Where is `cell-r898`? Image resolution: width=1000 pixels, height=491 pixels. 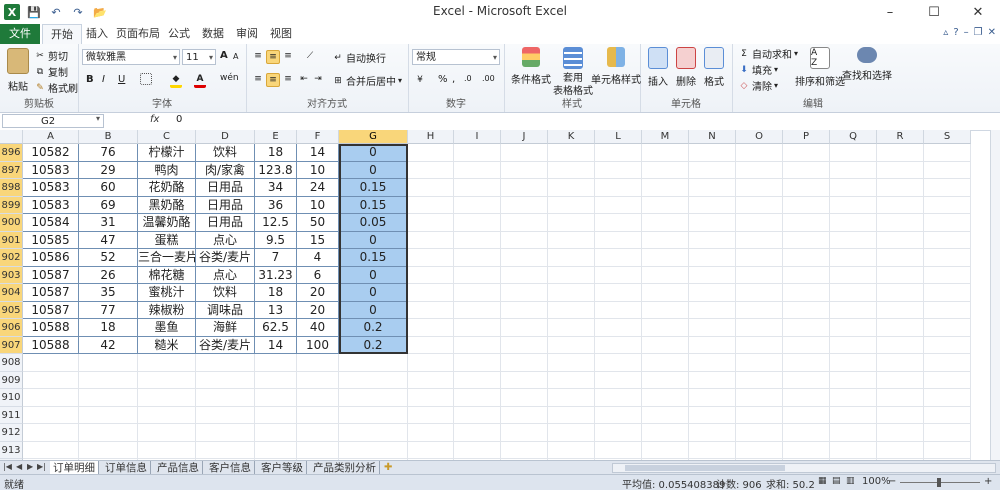
cell-r898 is located at coordinates (900, 188).